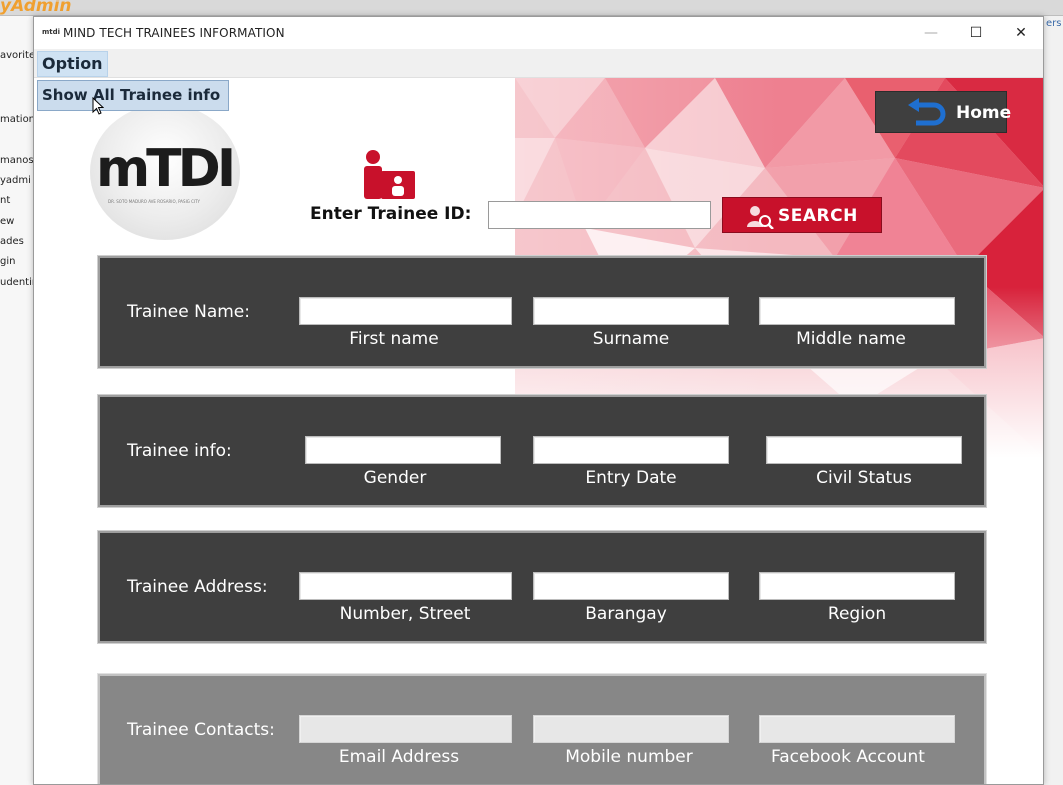 This screenshot has height=785, width=1063. What do you see at coordinates (857, 729) in the screenshot?
I see `facebook-field` at bounding box center [857, 729].